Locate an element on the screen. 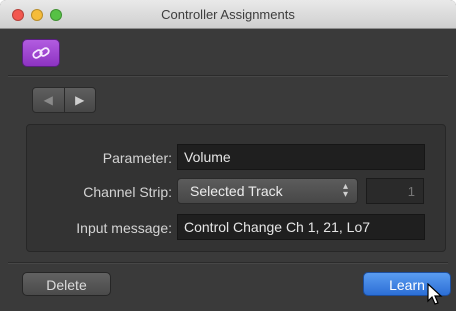 Image resolution: width=456 pixels, height=311 pixels. toolbar-divider is located at coordinates (228, 75).